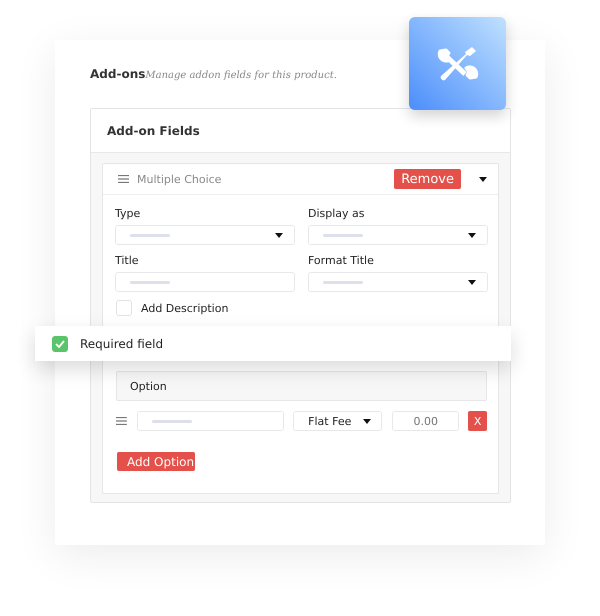 This screenshot has height=616, width=600. I want to click on check-icon, so click(60, 344).